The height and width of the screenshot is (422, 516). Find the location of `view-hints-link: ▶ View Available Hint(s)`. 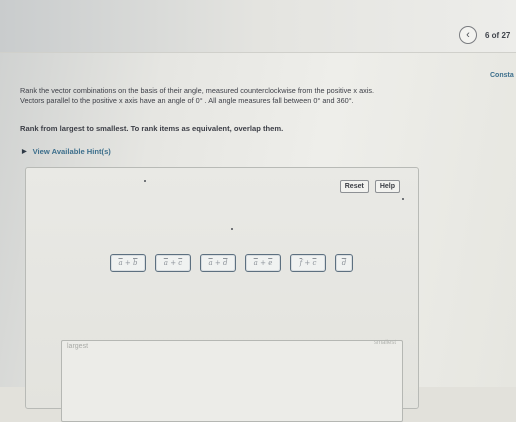

view-hints-link: ▶ View Available Hint(s) is located at coordinates (66, 151).